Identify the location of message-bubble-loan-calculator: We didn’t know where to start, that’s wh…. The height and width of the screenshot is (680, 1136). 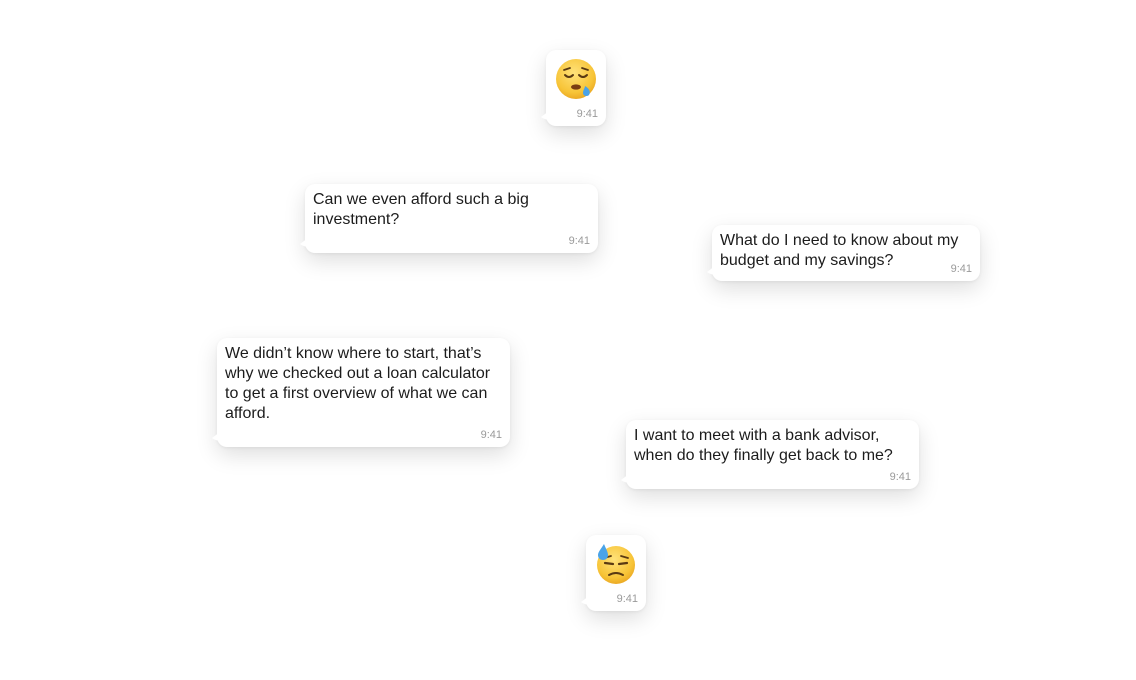
(363, 392).